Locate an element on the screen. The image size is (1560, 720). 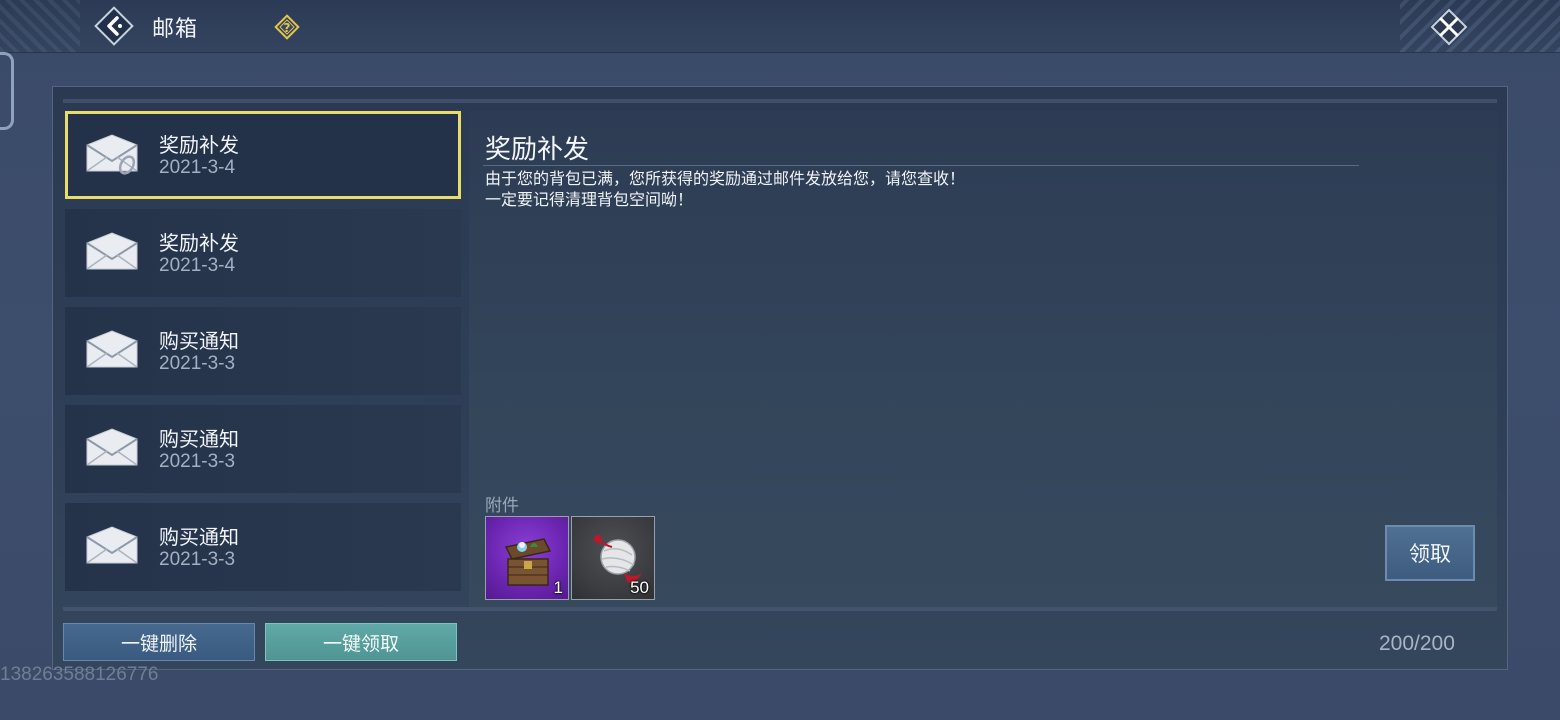
attachment-quantity: 50 is located at coordinates (639, 587).